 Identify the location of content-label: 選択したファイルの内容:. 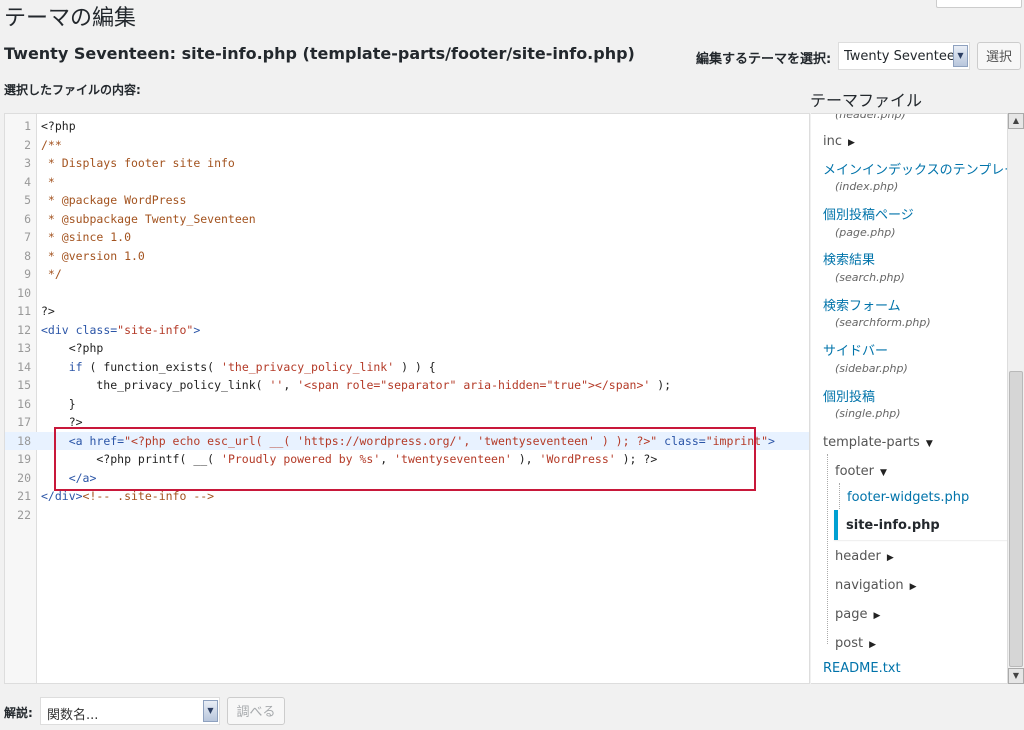
(72, 90).